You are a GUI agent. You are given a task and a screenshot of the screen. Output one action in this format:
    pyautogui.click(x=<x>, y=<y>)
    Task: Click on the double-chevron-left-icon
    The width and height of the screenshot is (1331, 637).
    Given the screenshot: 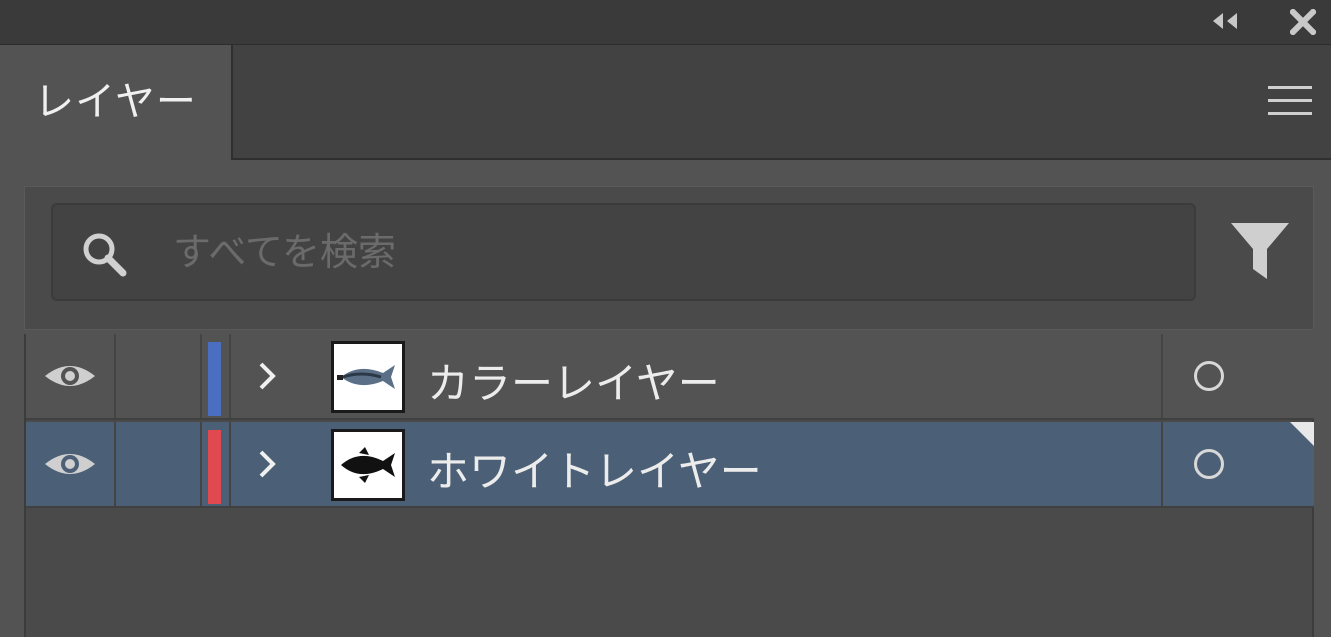 What is the action you would take?
    pyautogui.click(x=1225, y=21)
    